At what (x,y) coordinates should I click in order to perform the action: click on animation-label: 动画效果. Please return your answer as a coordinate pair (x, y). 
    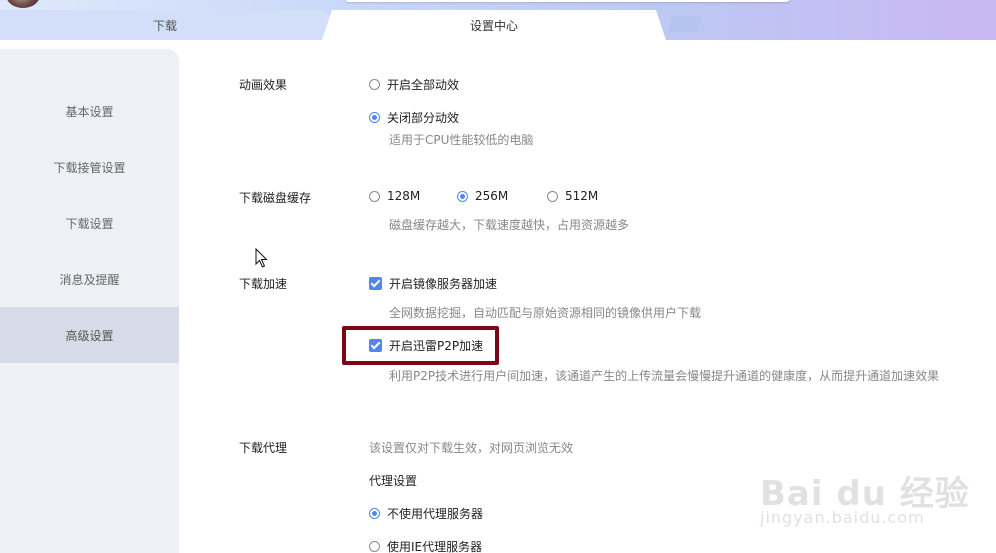
    Looking at the image, I should click on (263, 85).